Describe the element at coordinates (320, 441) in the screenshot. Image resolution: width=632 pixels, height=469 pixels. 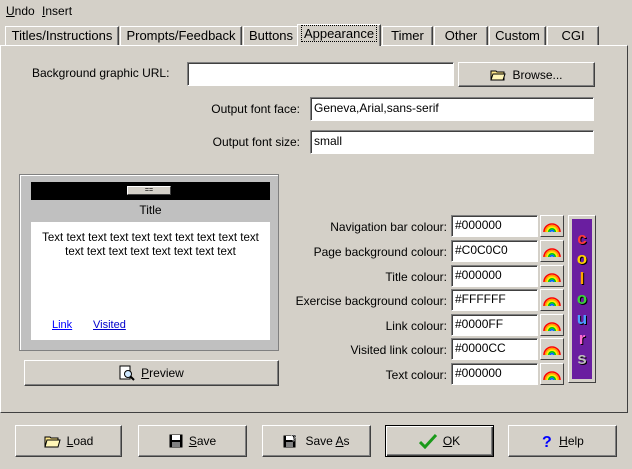
I see `save-as-pre: Save` at that location.